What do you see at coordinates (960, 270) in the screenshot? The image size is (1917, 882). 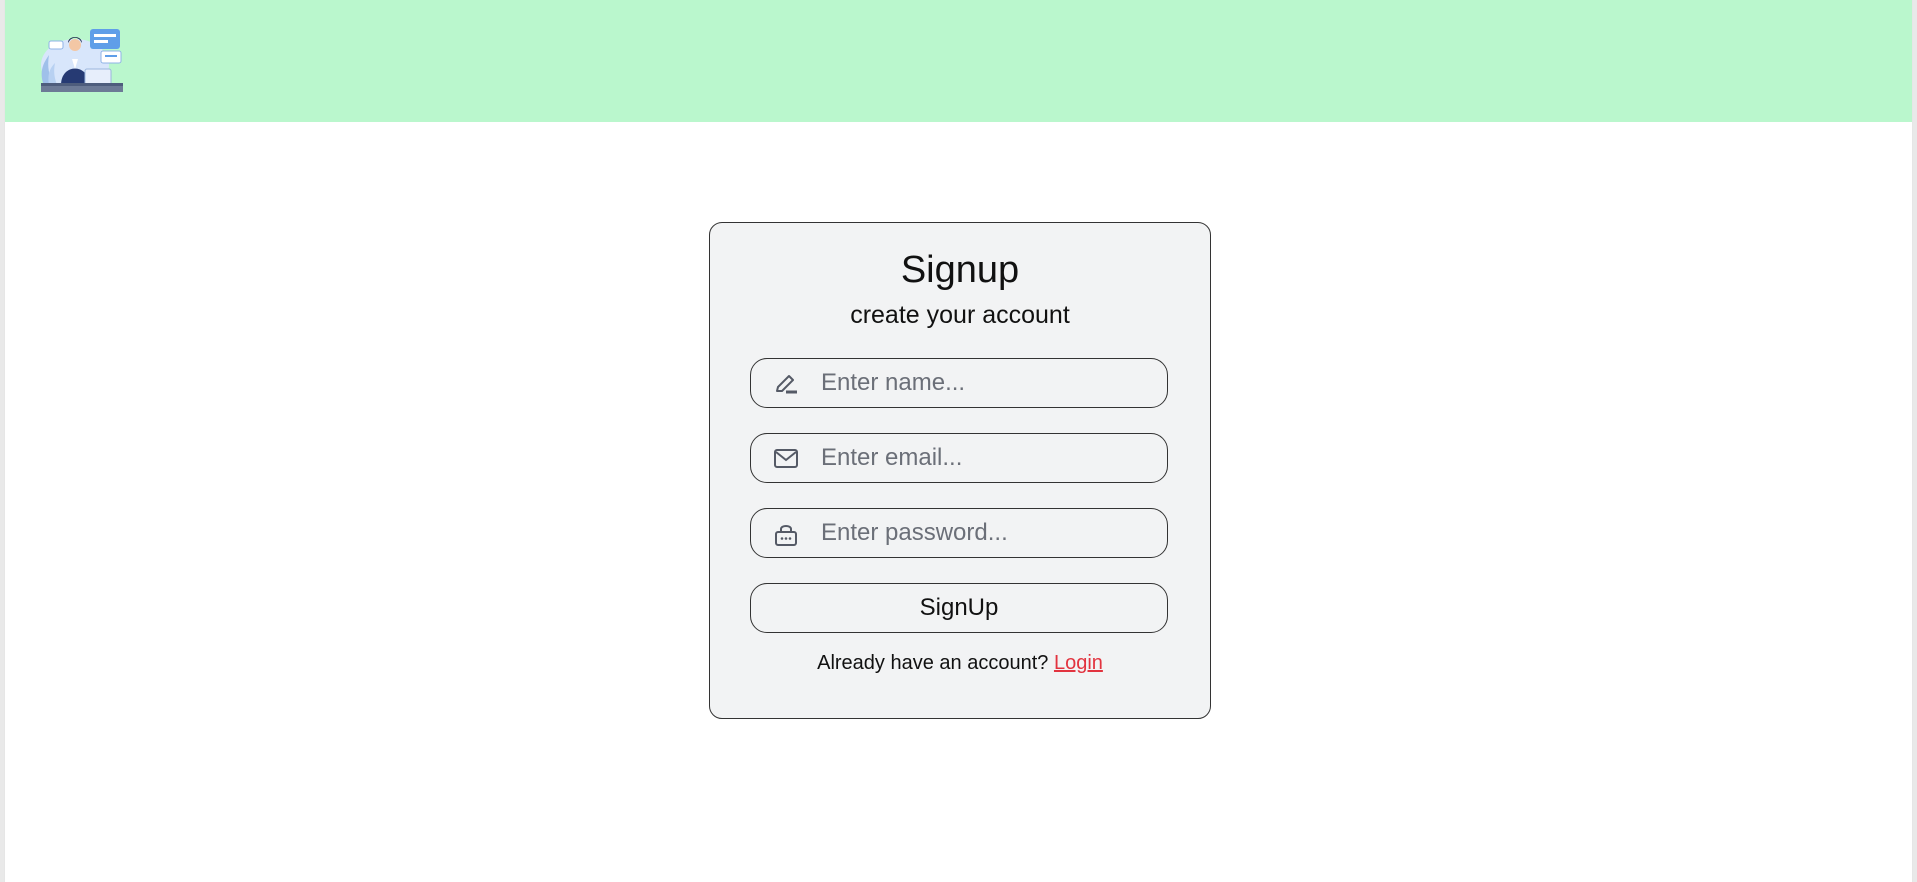 I see `page-title: Signup` at bounding box center [960, 270].